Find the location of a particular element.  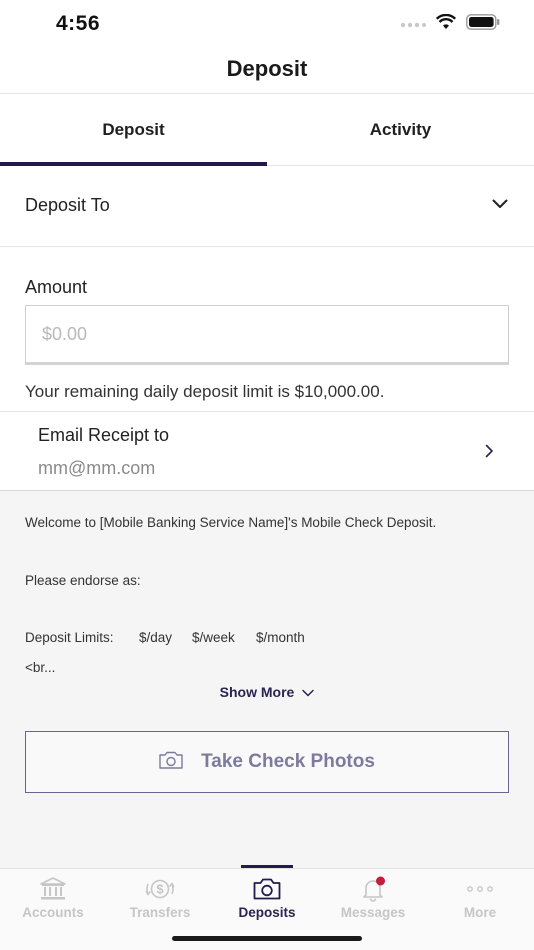

active-tab-indicator is located at coordinates (267, 866).